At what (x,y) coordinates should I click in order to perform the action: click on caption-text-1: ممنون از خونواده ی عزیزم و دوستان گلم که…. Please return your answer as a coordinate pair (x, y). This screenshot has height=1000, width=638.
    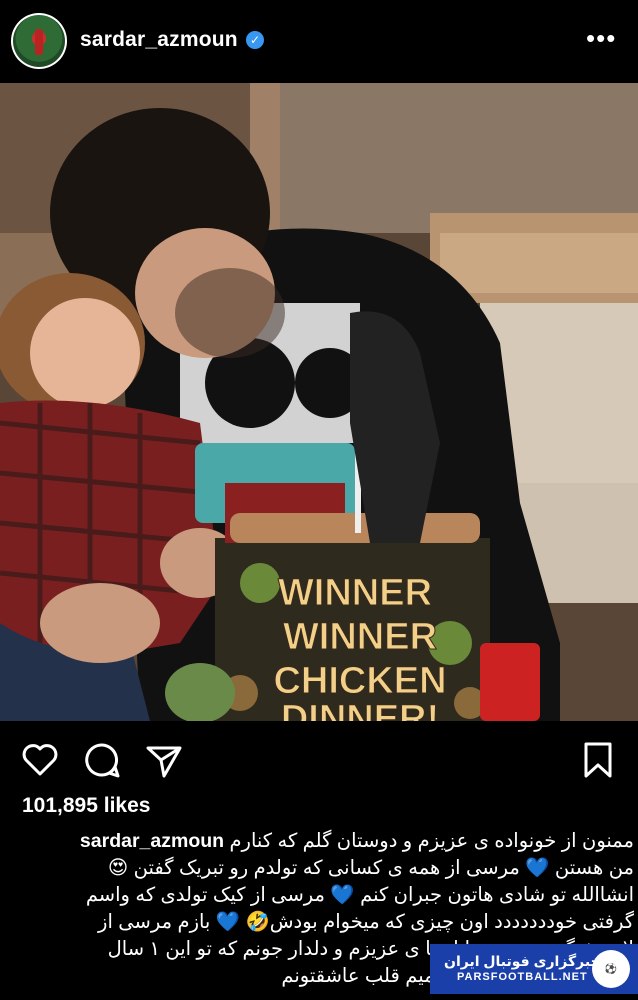
    Looking at the image, I should click on (431, 841).